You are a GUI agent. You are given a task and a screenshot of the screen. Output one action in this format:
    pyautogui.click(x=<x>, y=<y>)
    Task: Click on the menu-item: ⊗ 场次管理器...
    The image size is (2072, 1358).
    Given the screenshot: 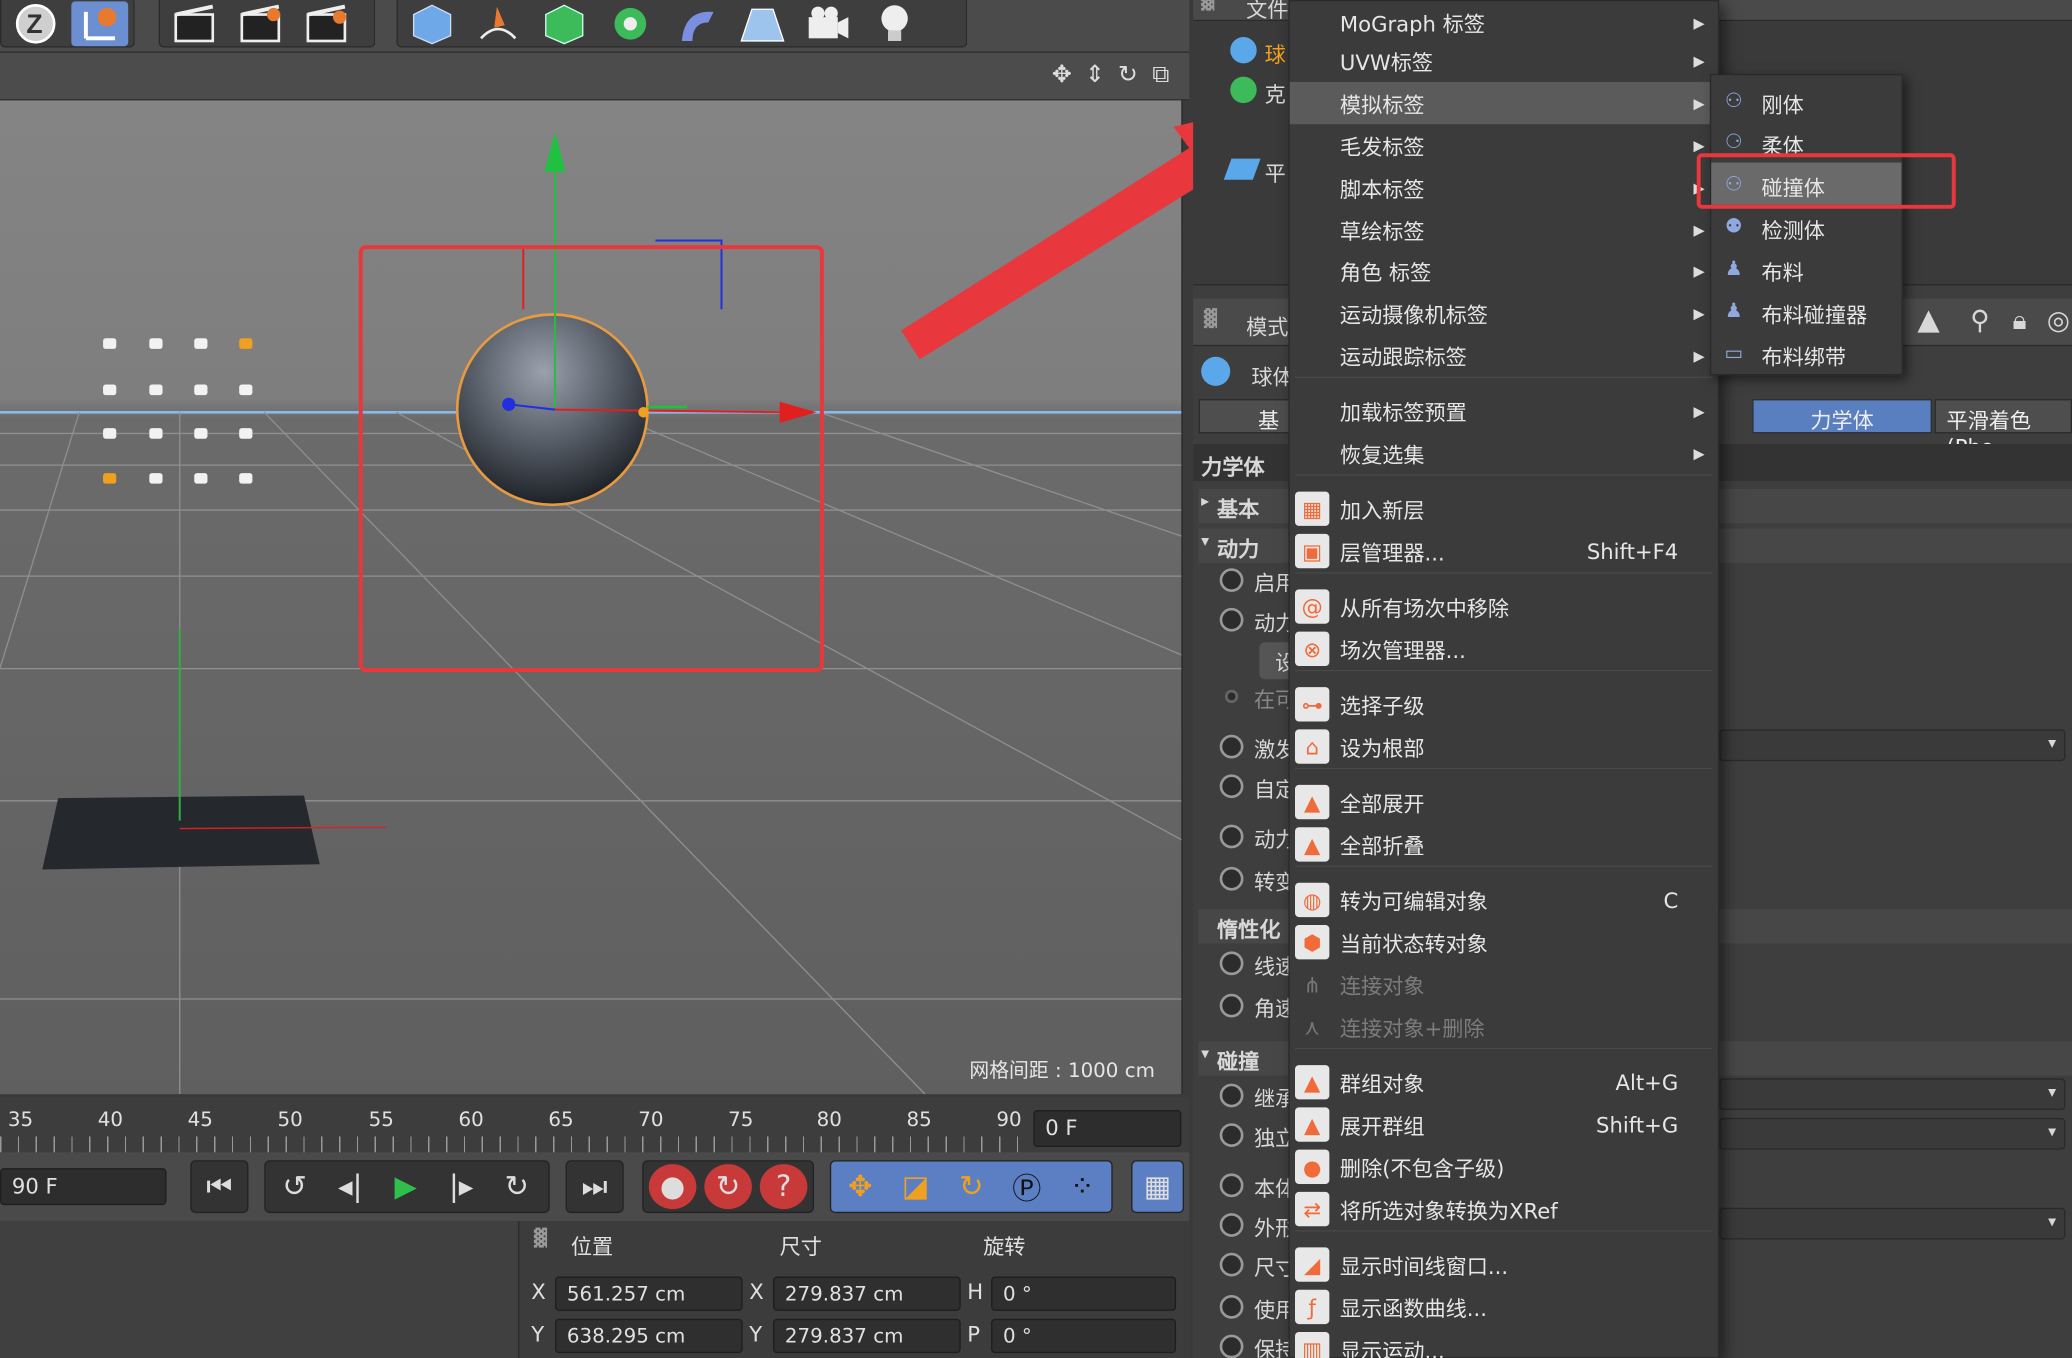 What is the action you would take?
    pyautogui.click(x=1504, y=649)
    